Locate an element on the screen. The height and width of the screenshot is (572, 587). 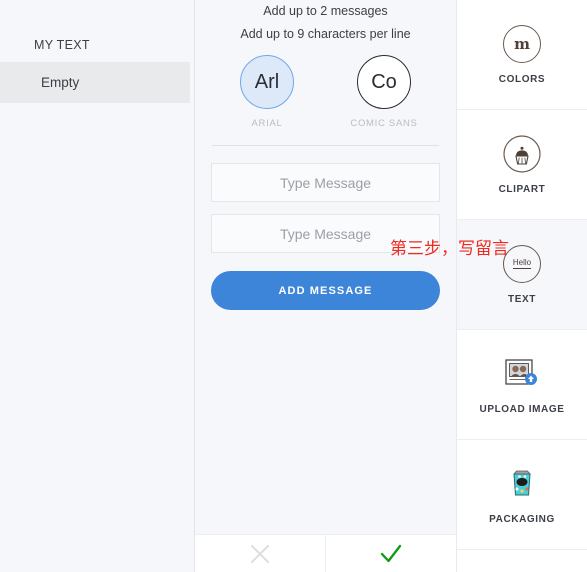
sidebar-item-upload-image: UPLOAD IMAGE is located at coordinates (522, 385).